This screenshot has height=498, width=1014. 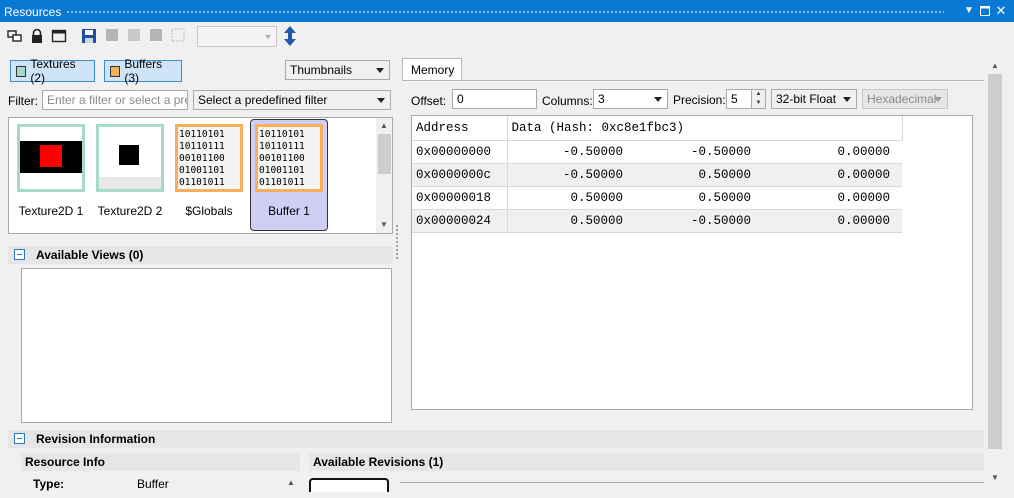 What do you see at coordinates (237, 36) in the screenshot?
I see `toolbar-combo` at bounding box center [237, 36].